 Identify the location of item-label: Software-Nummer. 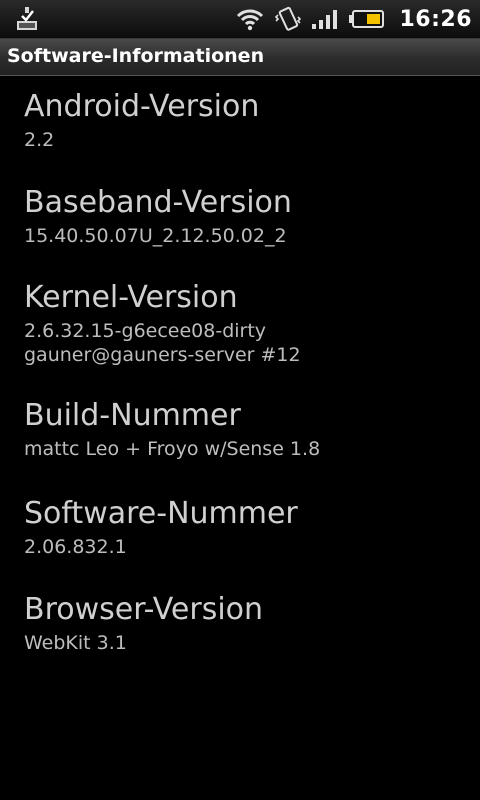
(161, 513).